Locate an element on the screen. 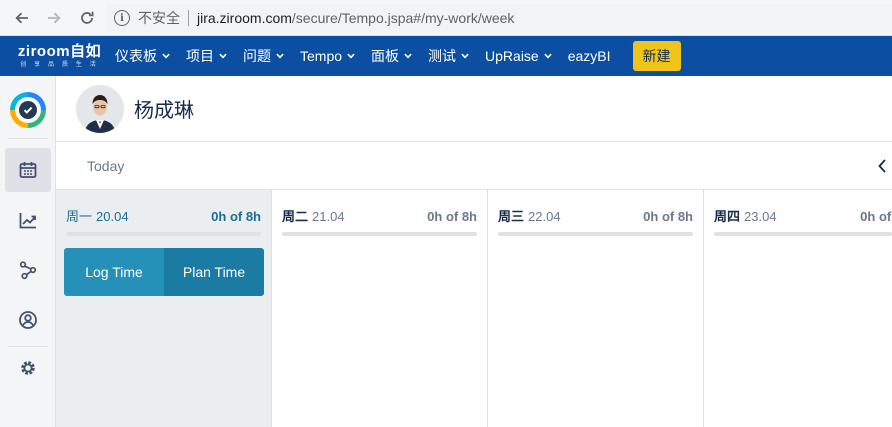 The height and width of the screenshot is (427, 892). tempo-logo-icon is located at coordinates (28, 110).